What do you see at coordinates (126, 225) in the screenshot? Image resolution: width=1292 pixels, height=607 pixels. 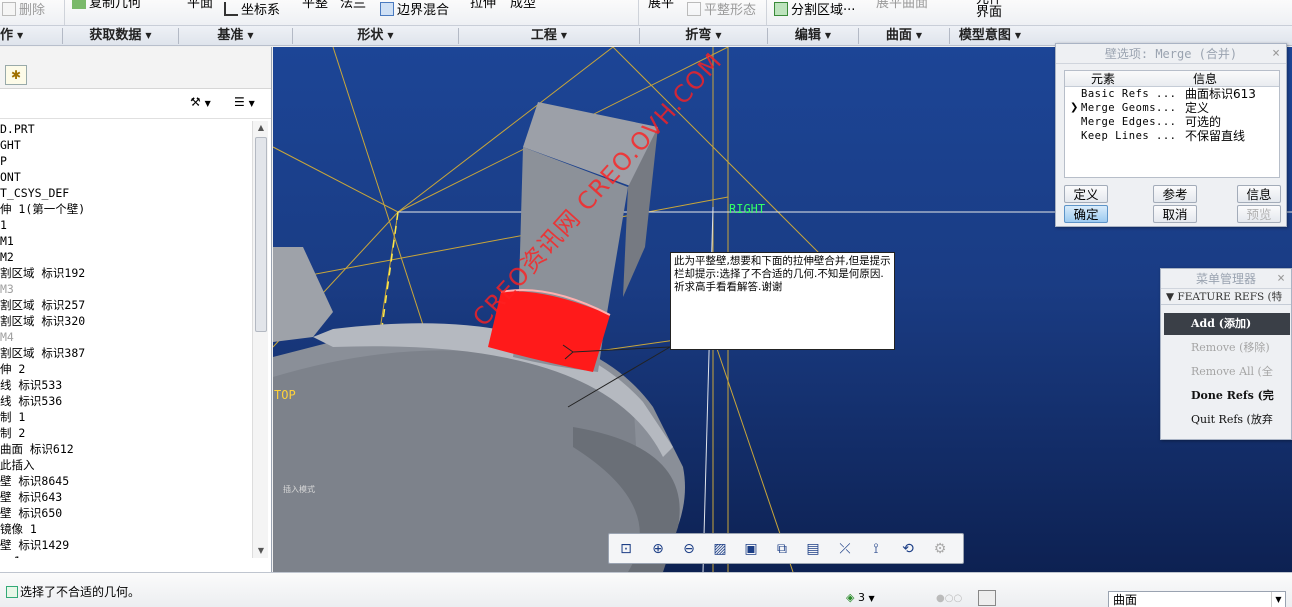 I see `tree-item: 1` at bounding box center [126, 225].